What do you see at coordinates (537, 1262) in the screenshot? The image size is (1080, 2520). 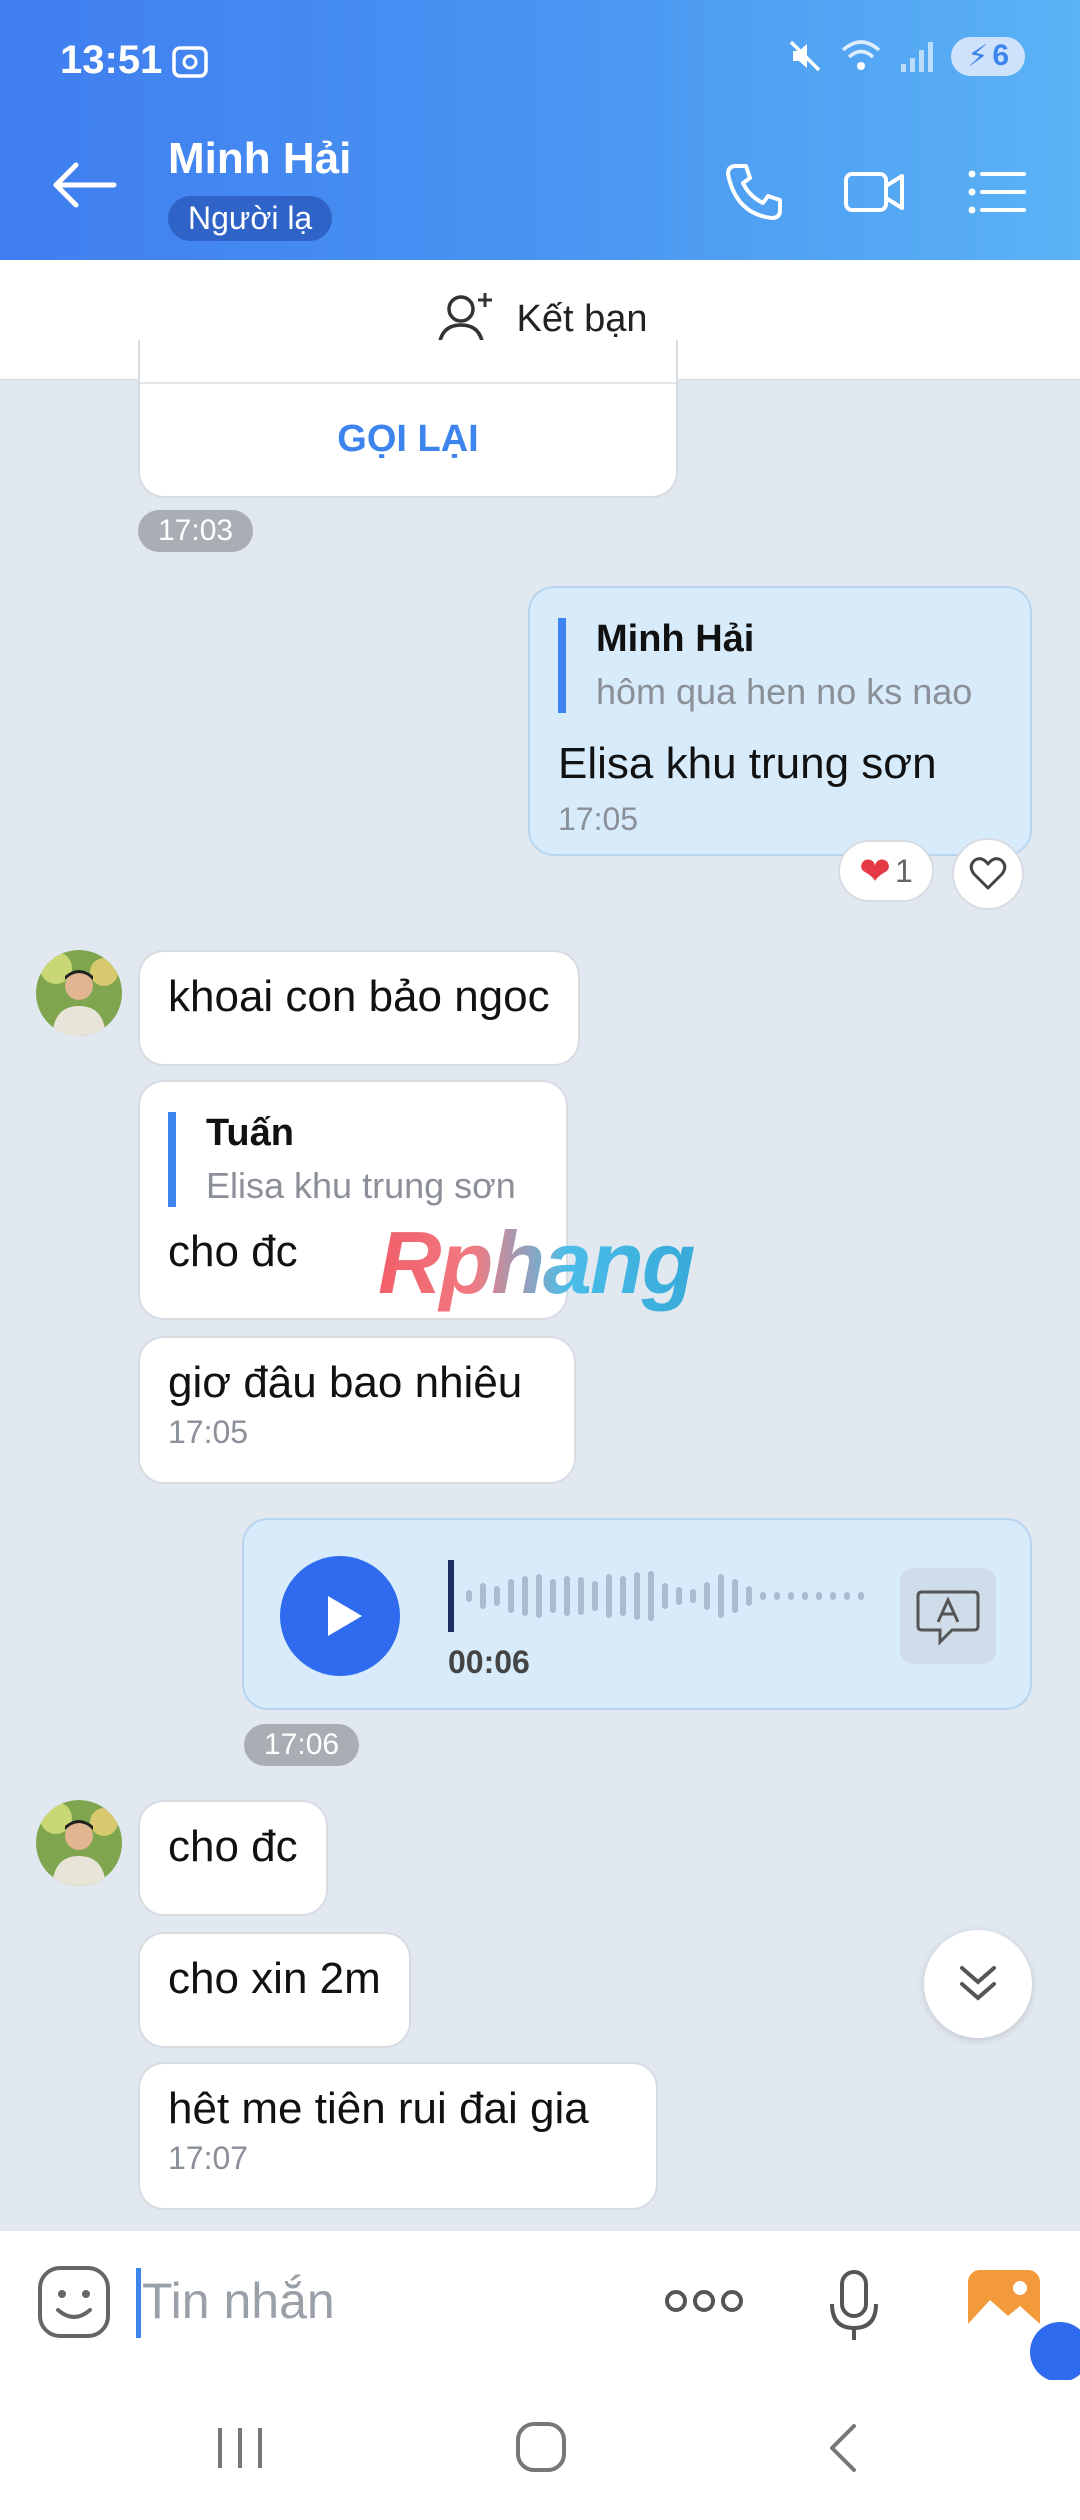 I see `watermark-logo: Rphang` at bounding box center [537, 1262].